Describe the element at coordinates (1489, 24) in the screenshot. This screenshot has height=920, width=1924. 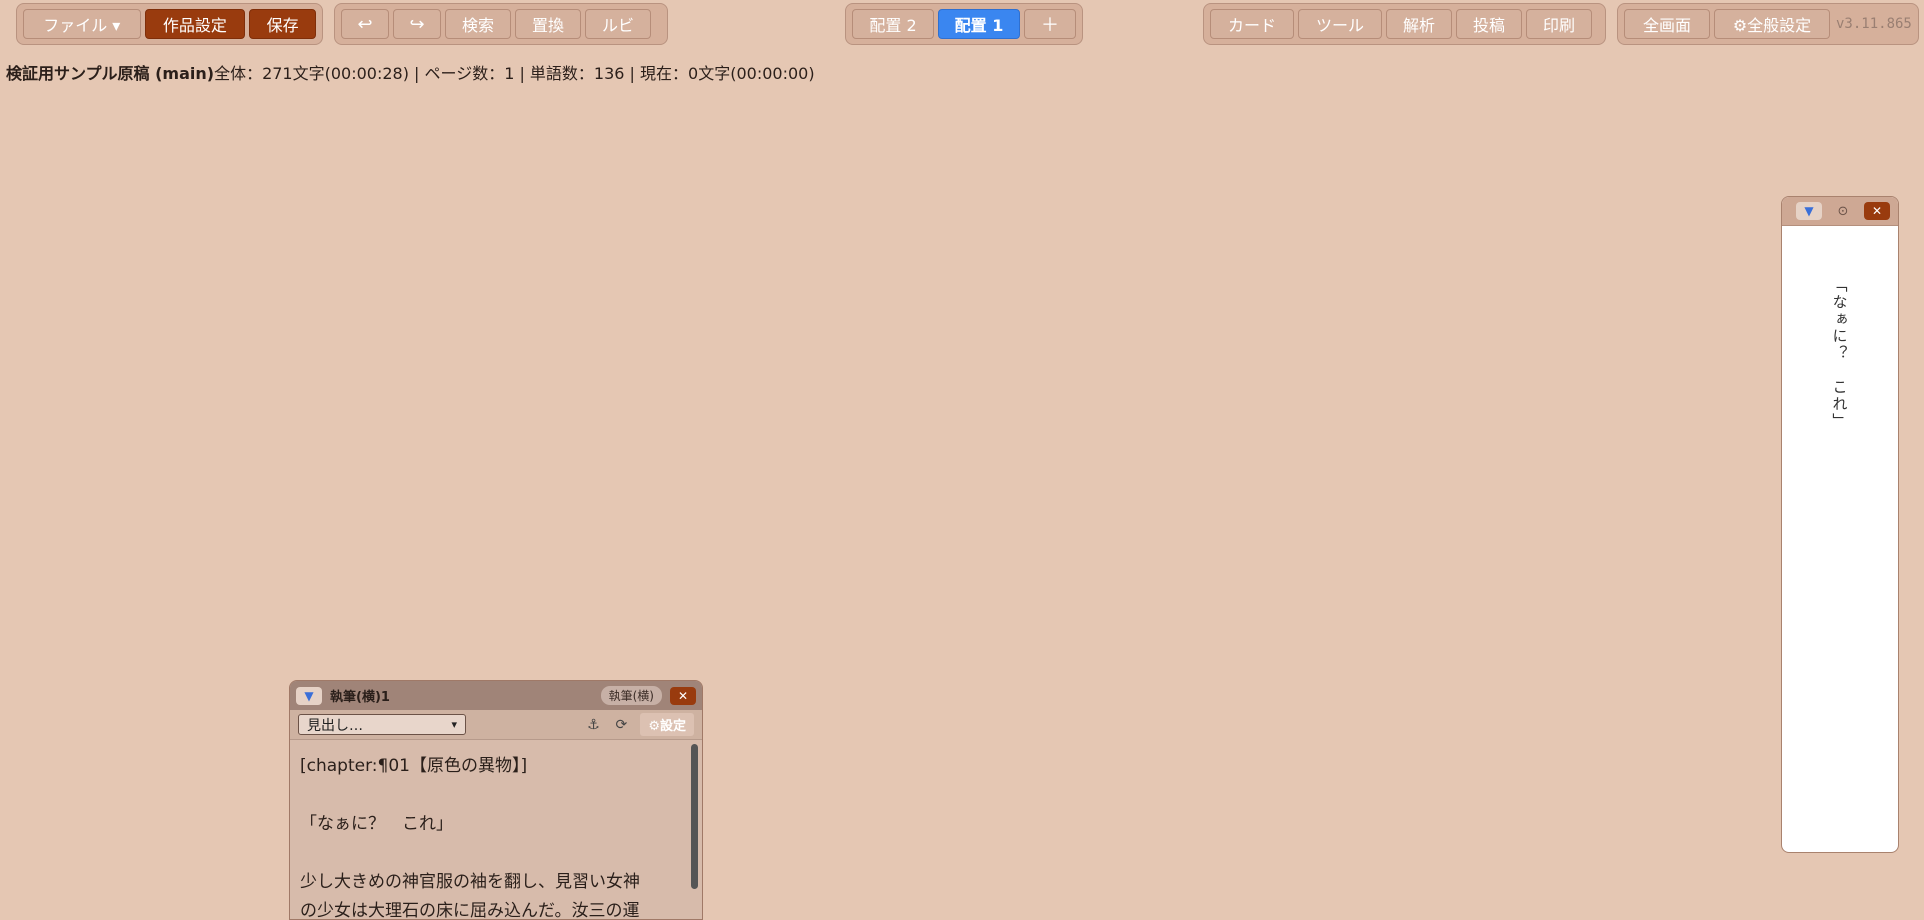
I see `post-button: 投稿` at that location.